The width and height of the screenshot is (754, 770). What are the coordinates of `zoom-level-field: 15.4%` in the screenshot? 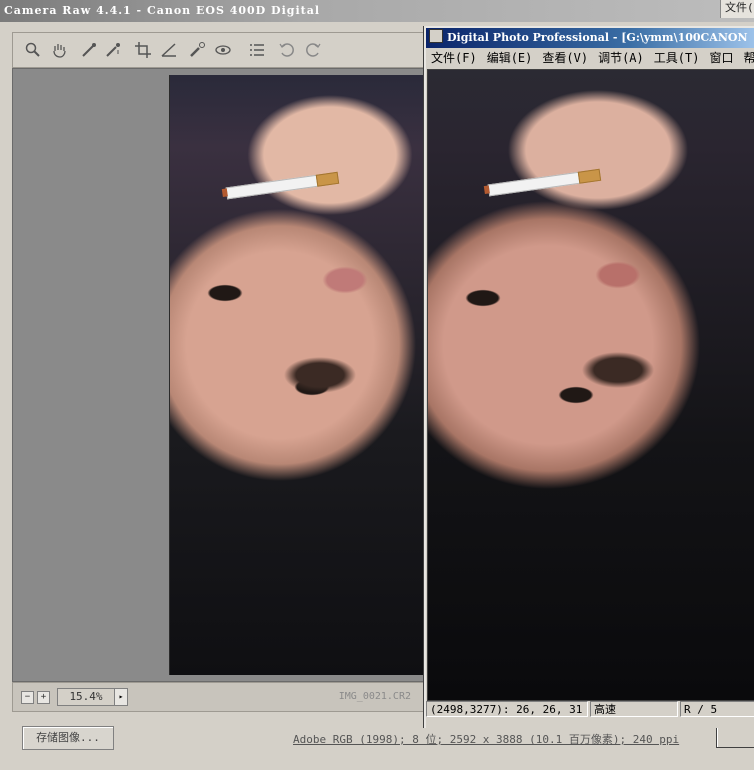 It's located at (86, 697).